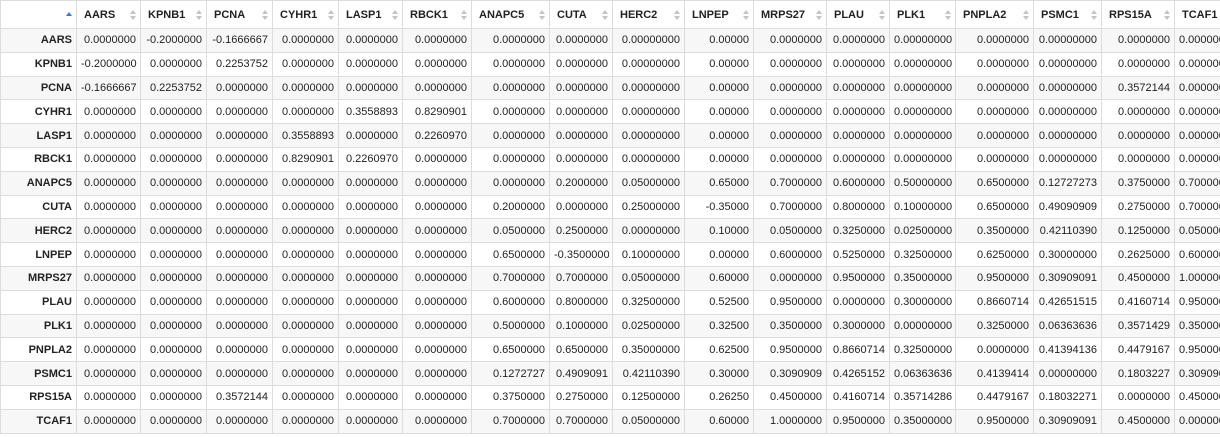  I want to click on column-header-cyhr1: CYHR1, so click(305, 14).